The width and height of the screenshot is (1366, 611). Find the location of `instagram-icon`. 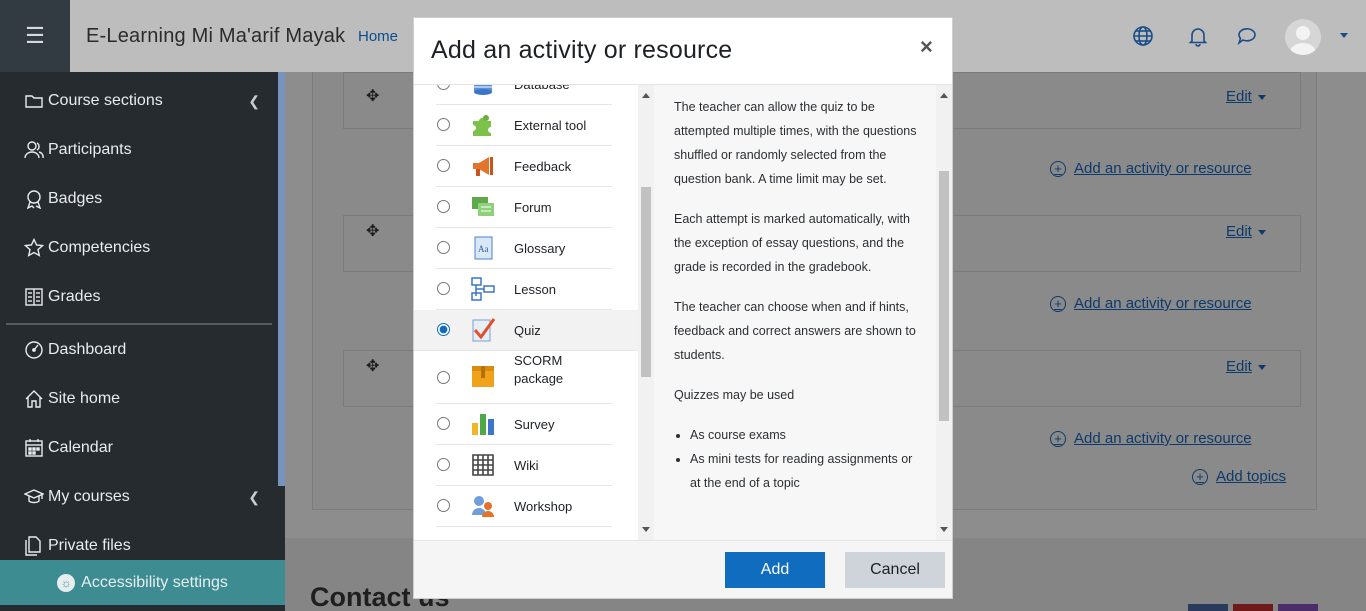

instagram-icon is located at coordinates (1298, 607).